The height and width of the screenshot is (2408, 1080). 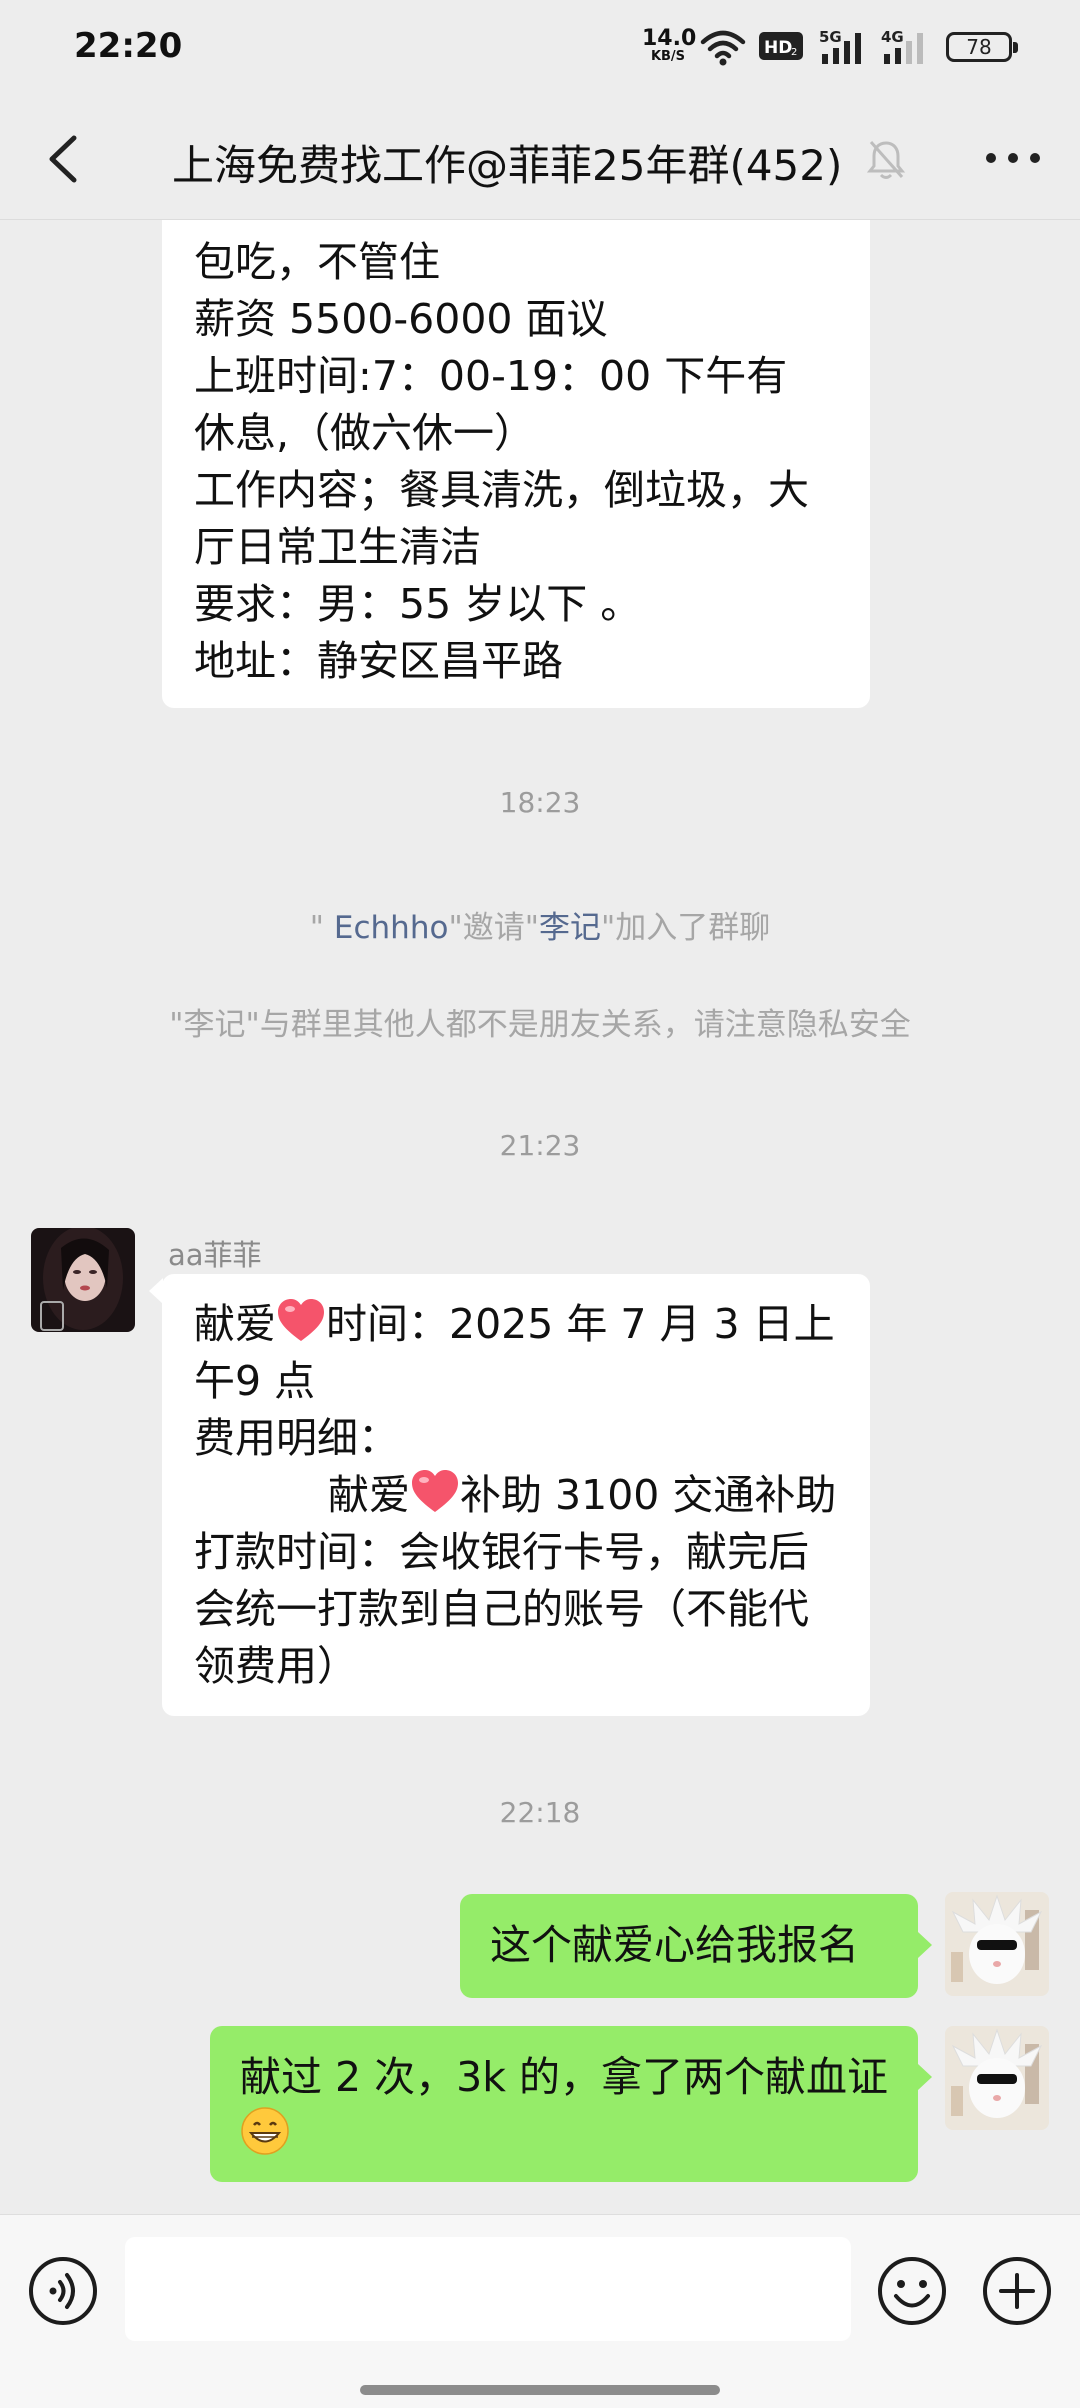 I want to click on battery-icon: 78, so click(x=982, y=47).